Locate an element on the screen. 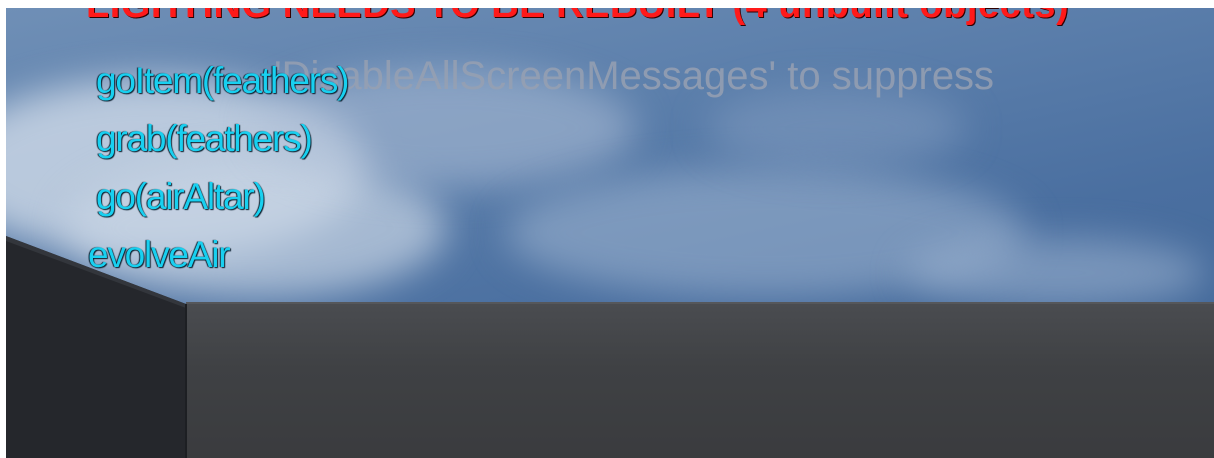 This screenshot has width=1214, height=458. command-log-item: go(airAltar) is located at coordinates (181, 196).